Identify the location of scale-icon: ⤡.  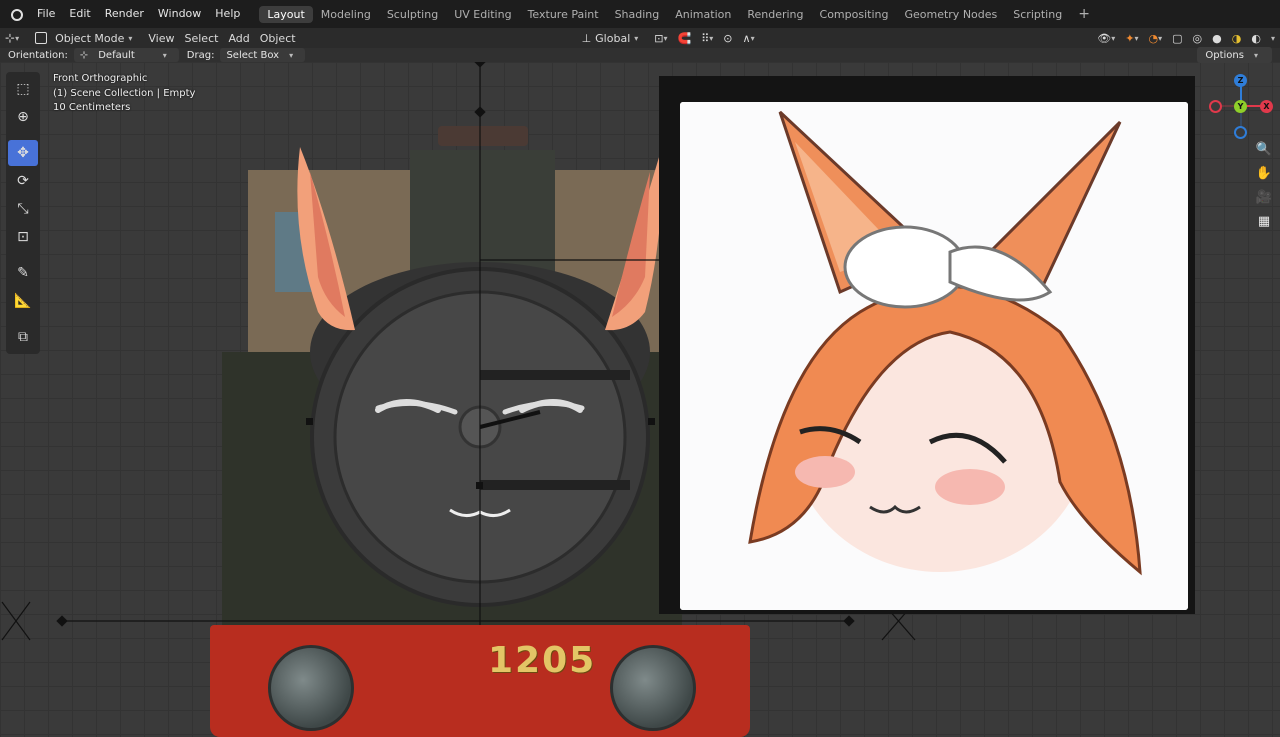
(23, 209).